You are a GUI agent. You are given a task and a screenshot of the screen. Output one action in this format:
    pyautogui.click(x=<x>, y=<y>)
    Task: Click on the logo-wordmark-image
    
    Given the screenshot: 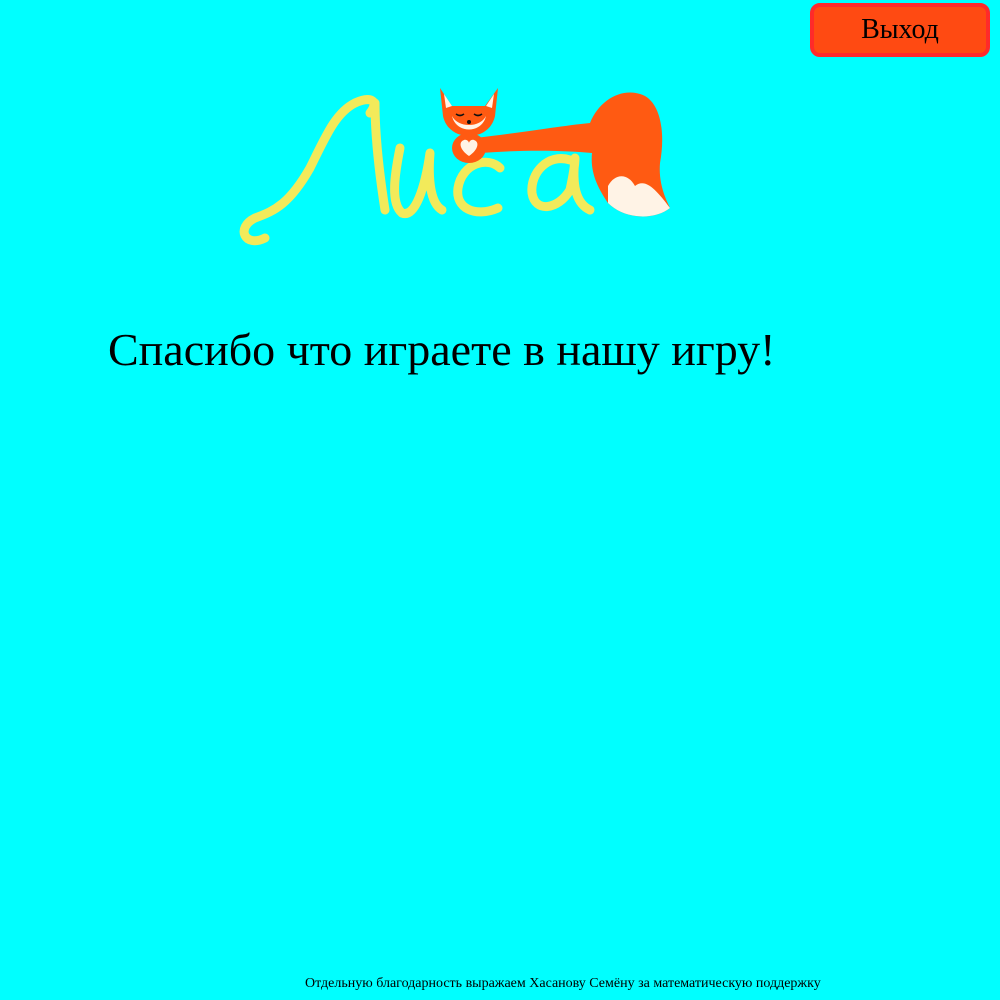 What is the action you would take?
    pyautogui.click(x=454, y=167)
    